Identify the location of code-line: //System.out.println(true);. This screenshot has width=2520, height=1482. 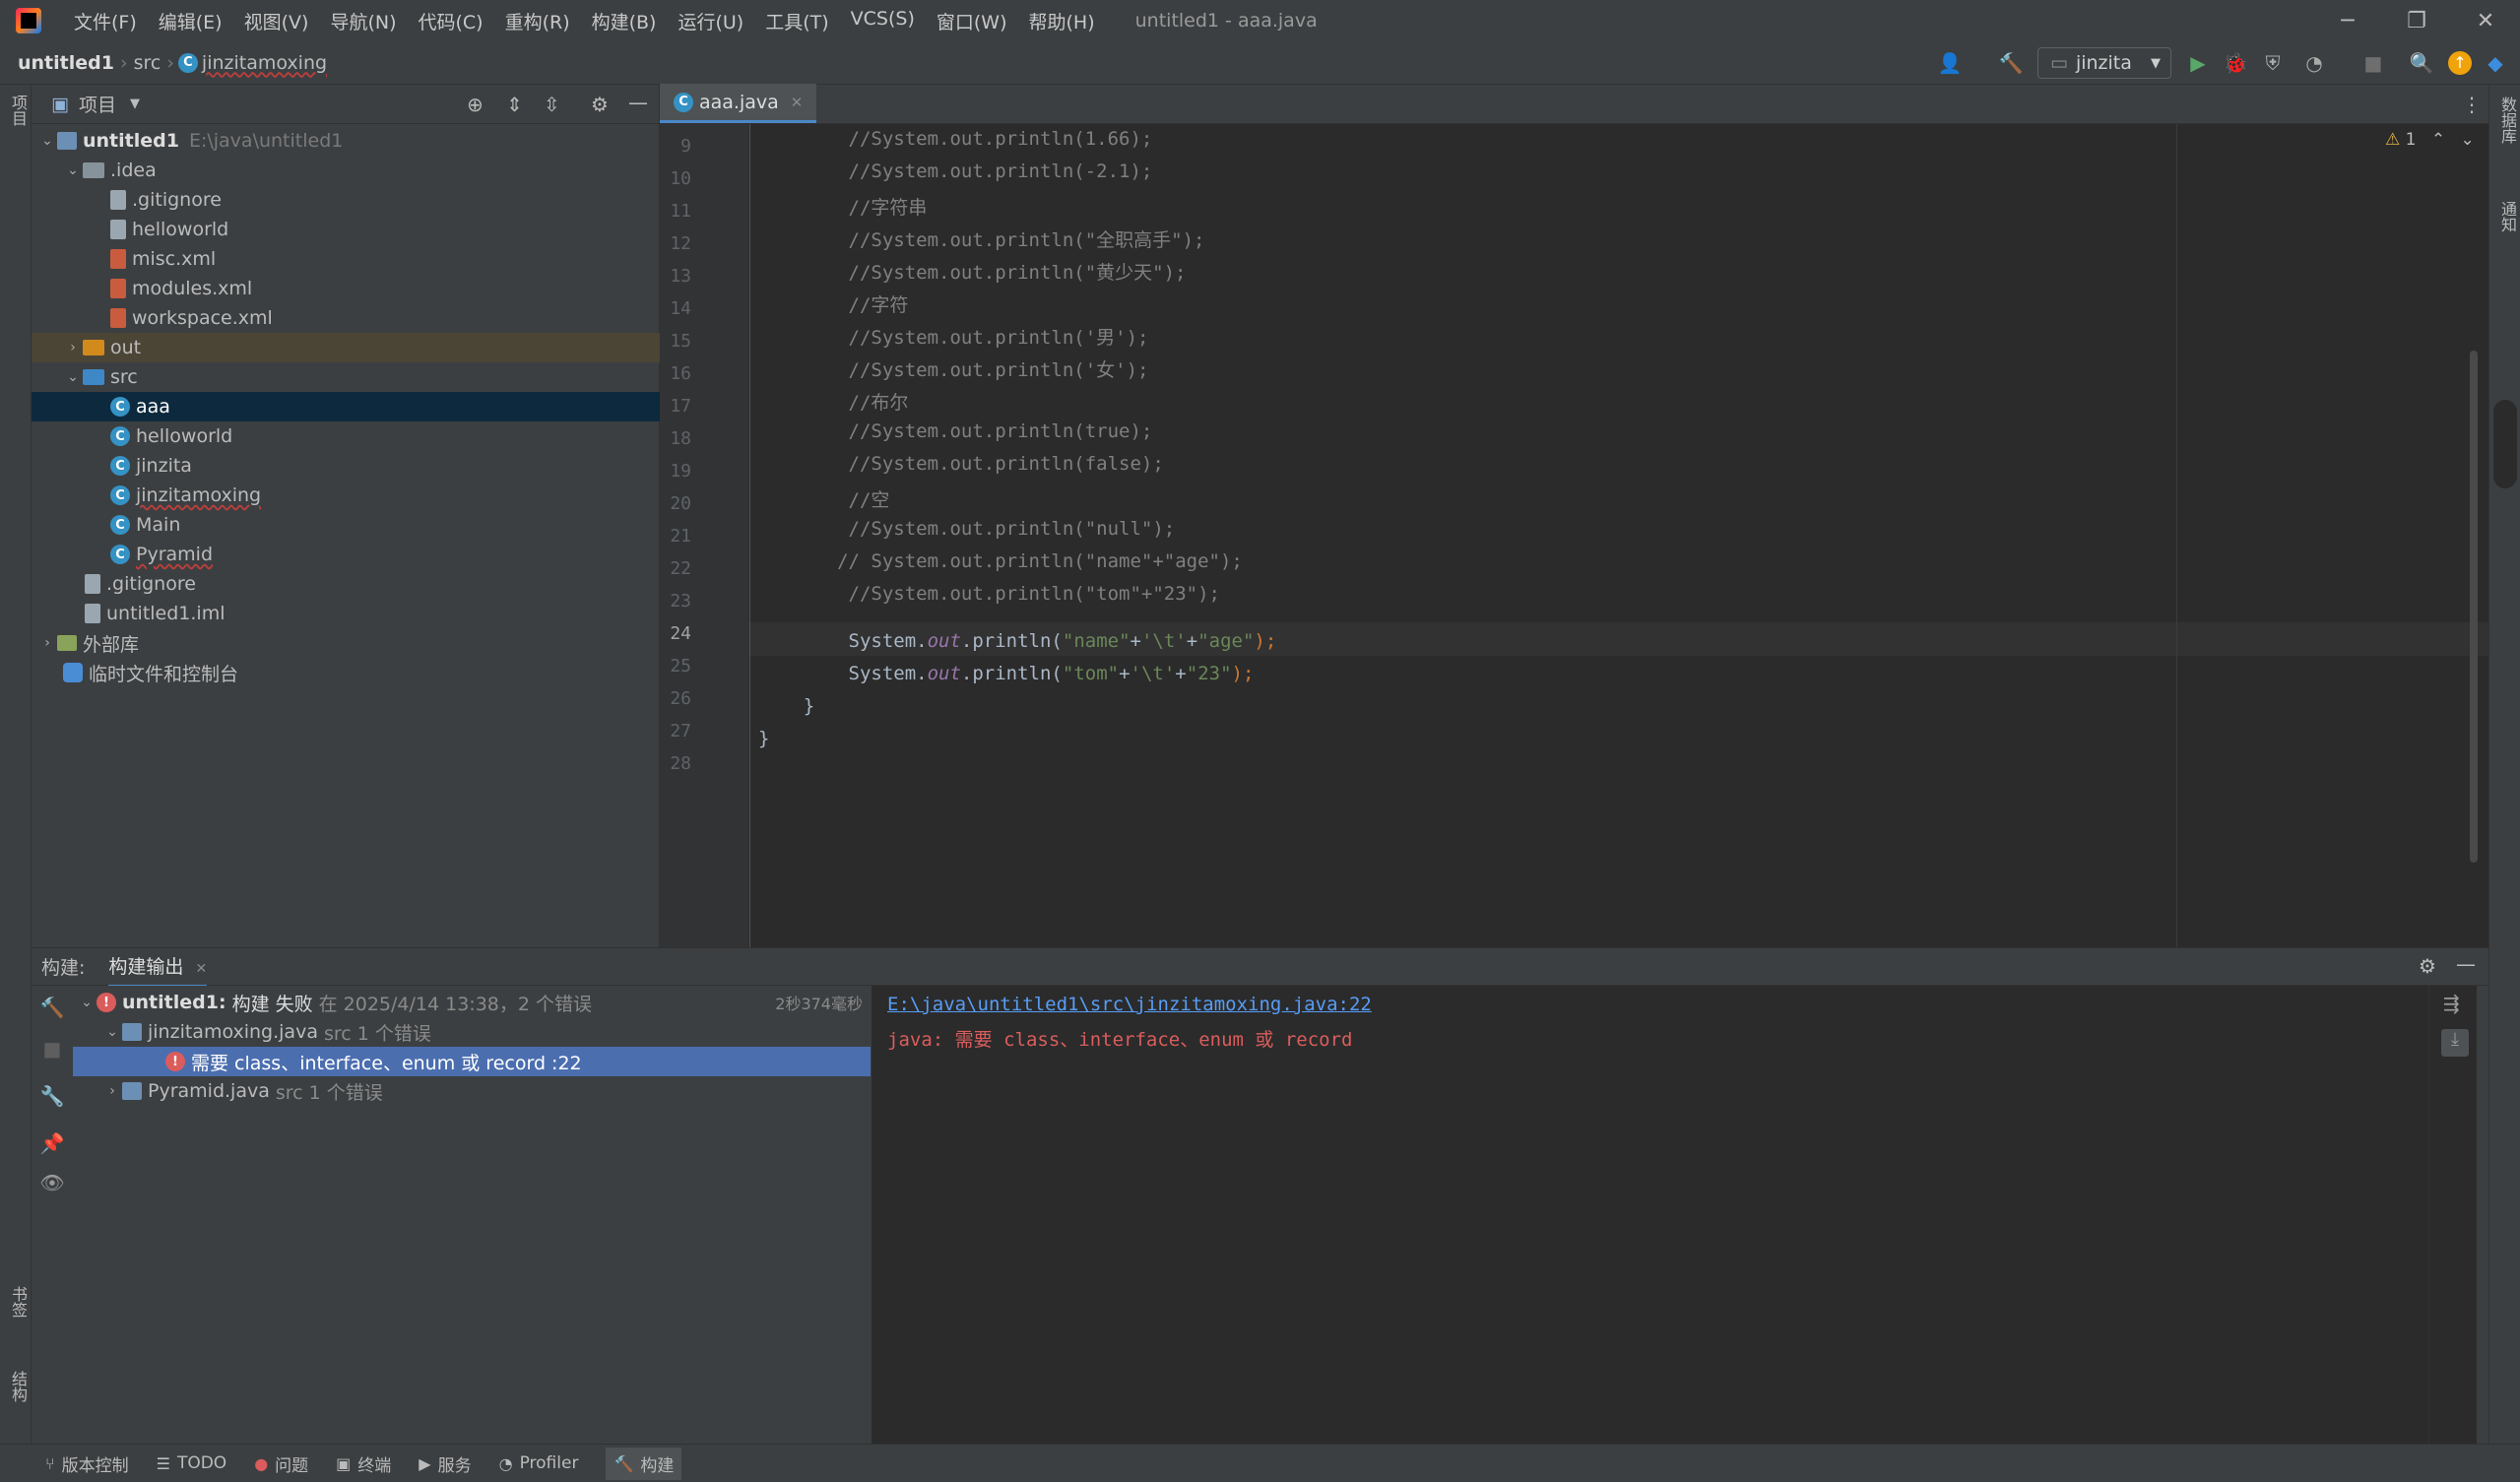
(955, 431).